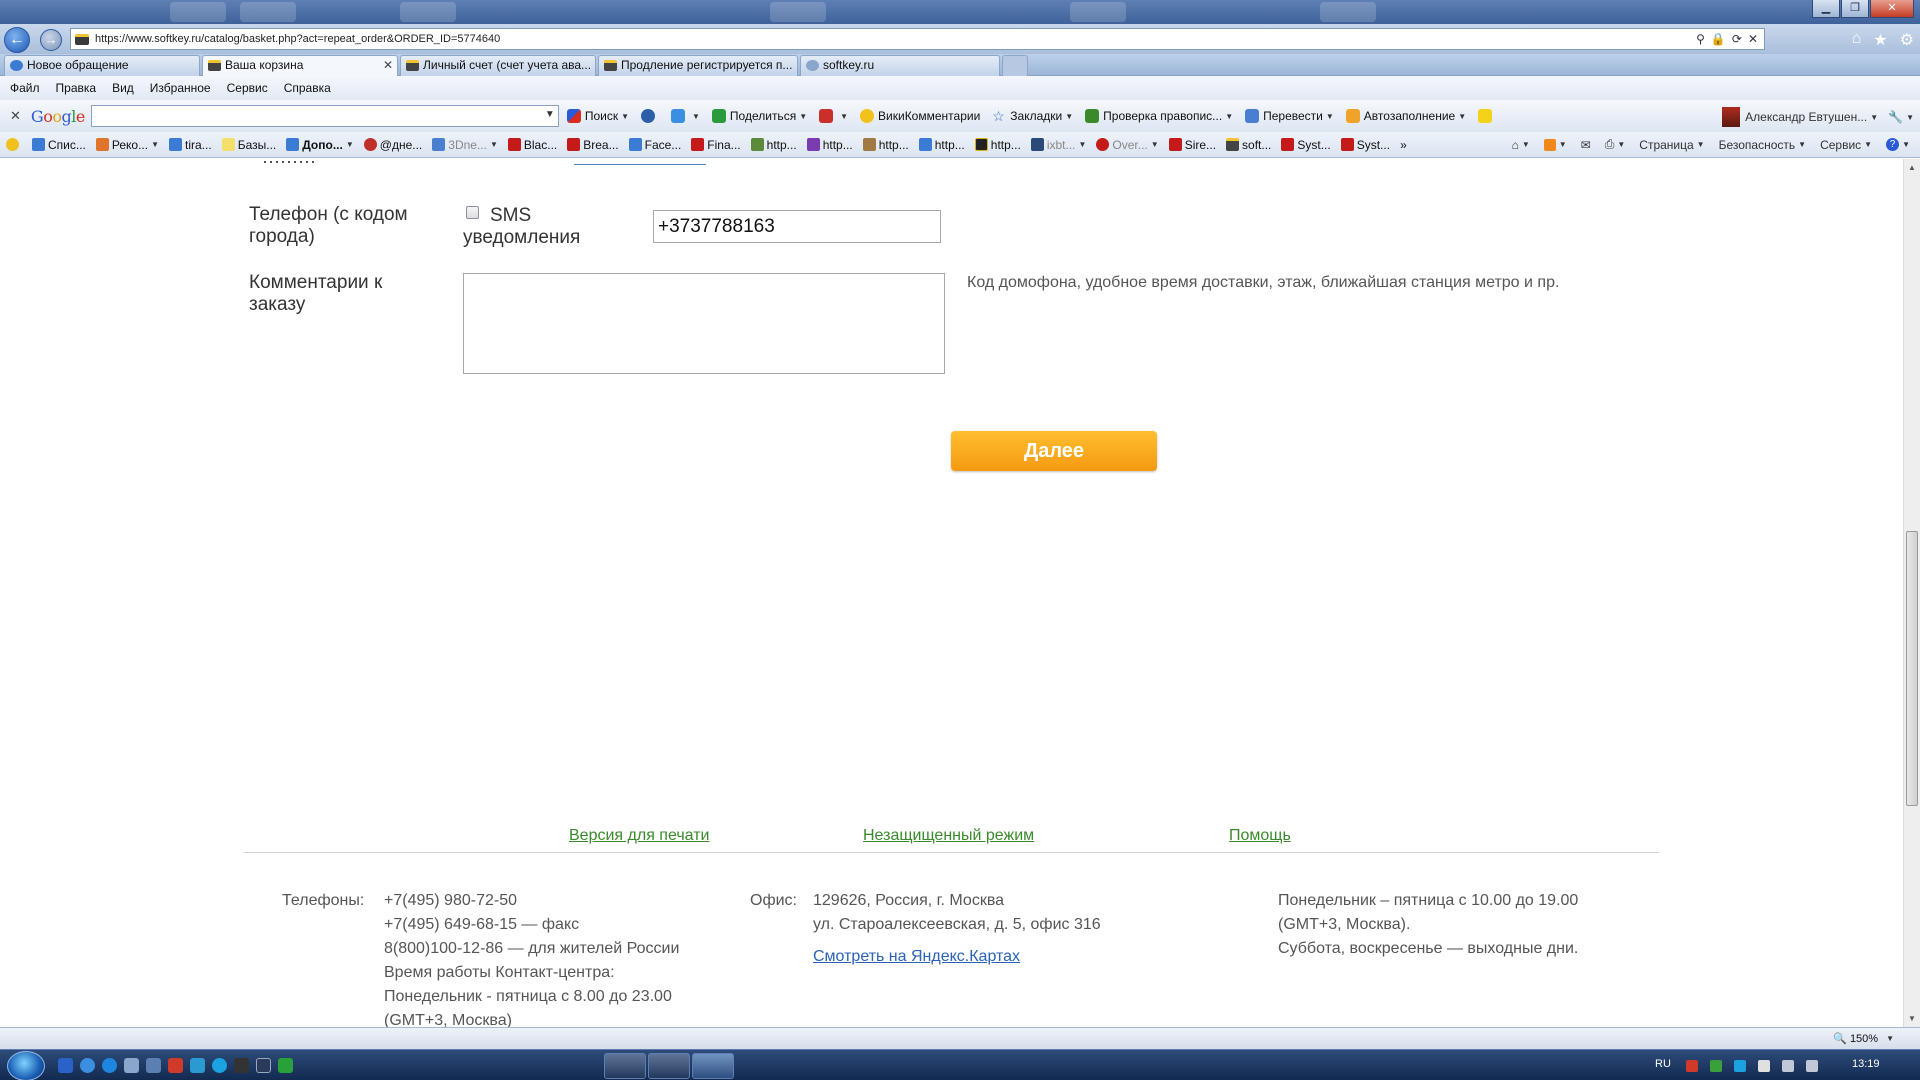 Image resolution: width=1920 pixels, height=1080 pixels. Describe the element at coordinates (14, 144) in the screenshot. I see `favorites-star-icon` at that location.